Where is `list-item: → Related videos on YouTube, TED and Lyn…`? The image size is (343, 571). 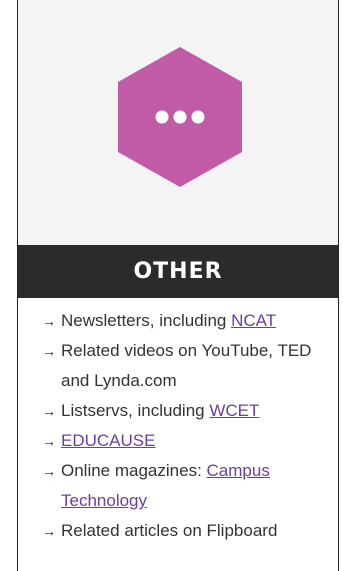
list-item: → Related videos on YouTube, TED and Lyn… is located at coordinates (178, 366).